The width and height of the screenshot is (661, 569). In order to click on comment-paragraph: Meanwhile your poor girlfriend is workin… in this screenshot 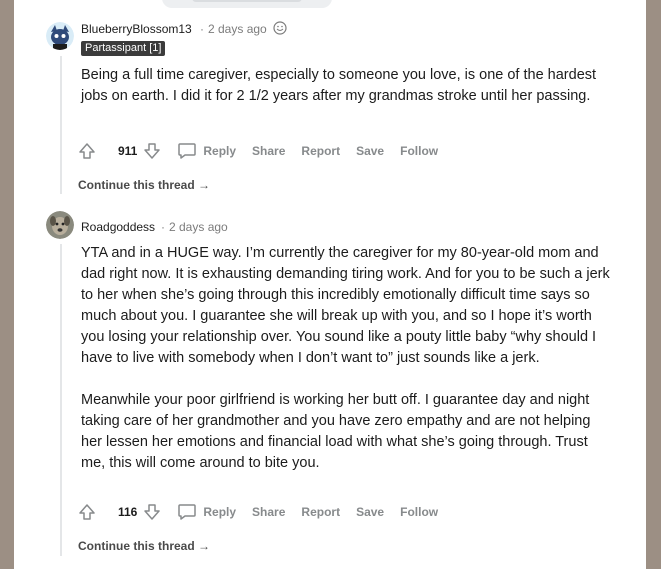, I will do `click(336, 431)`.